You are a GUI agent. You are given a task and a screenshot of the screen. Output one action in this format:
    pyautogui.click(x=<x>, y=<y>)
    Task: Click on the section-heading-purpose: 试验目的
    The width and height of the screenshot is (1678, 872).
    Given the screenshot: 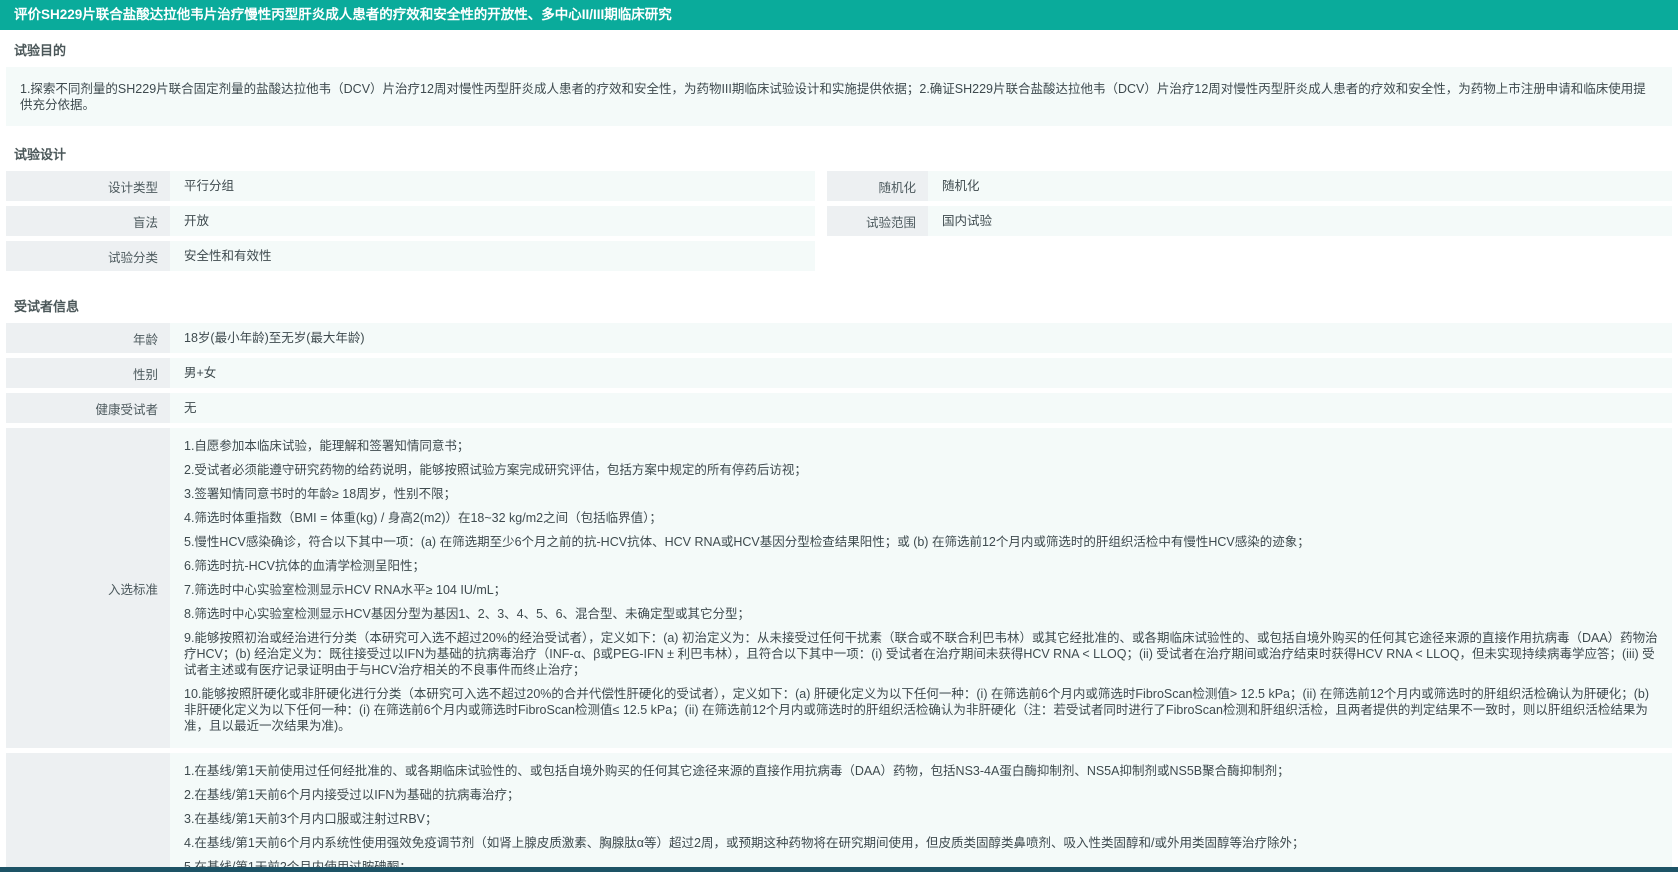 What is the action you would take?
    pyautogui.click(x=40, y=50)
    